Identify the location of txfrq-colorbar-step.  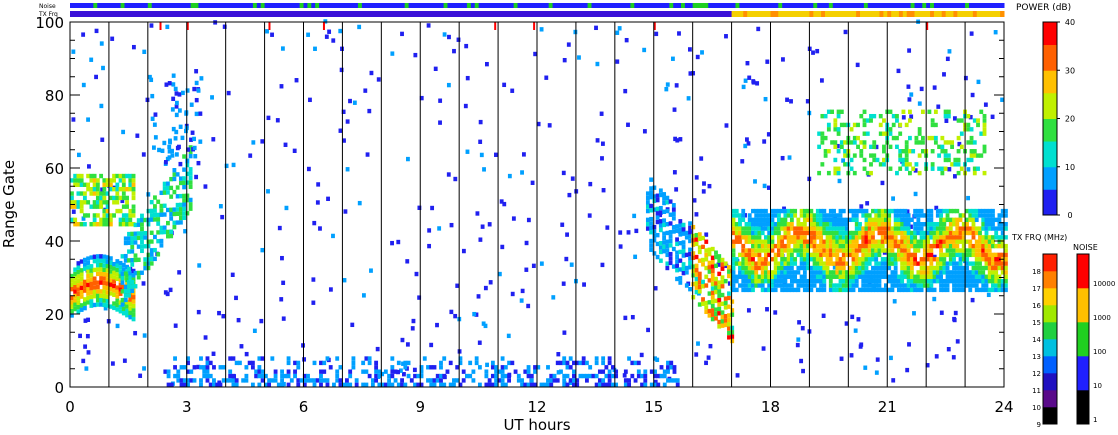
(1050, 416).